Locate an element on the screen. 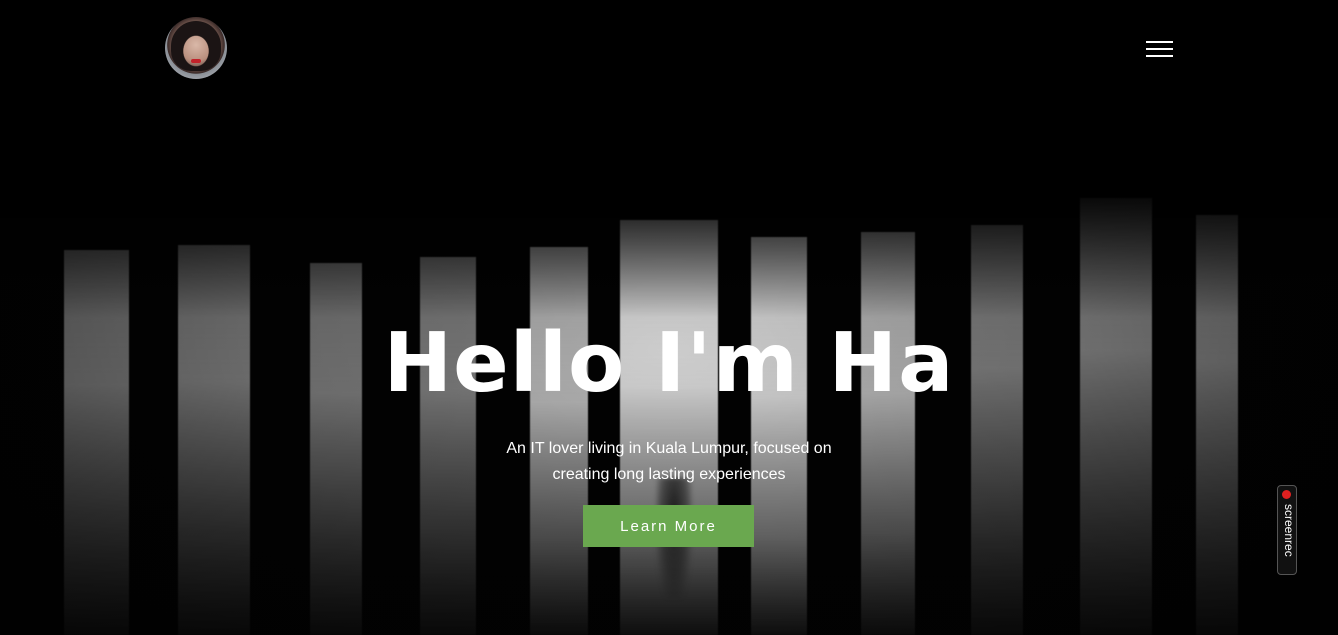 The width and height of the screenshot is (1338, 635). screenrec-label: screenrec is located at coordinates (1289, 530).